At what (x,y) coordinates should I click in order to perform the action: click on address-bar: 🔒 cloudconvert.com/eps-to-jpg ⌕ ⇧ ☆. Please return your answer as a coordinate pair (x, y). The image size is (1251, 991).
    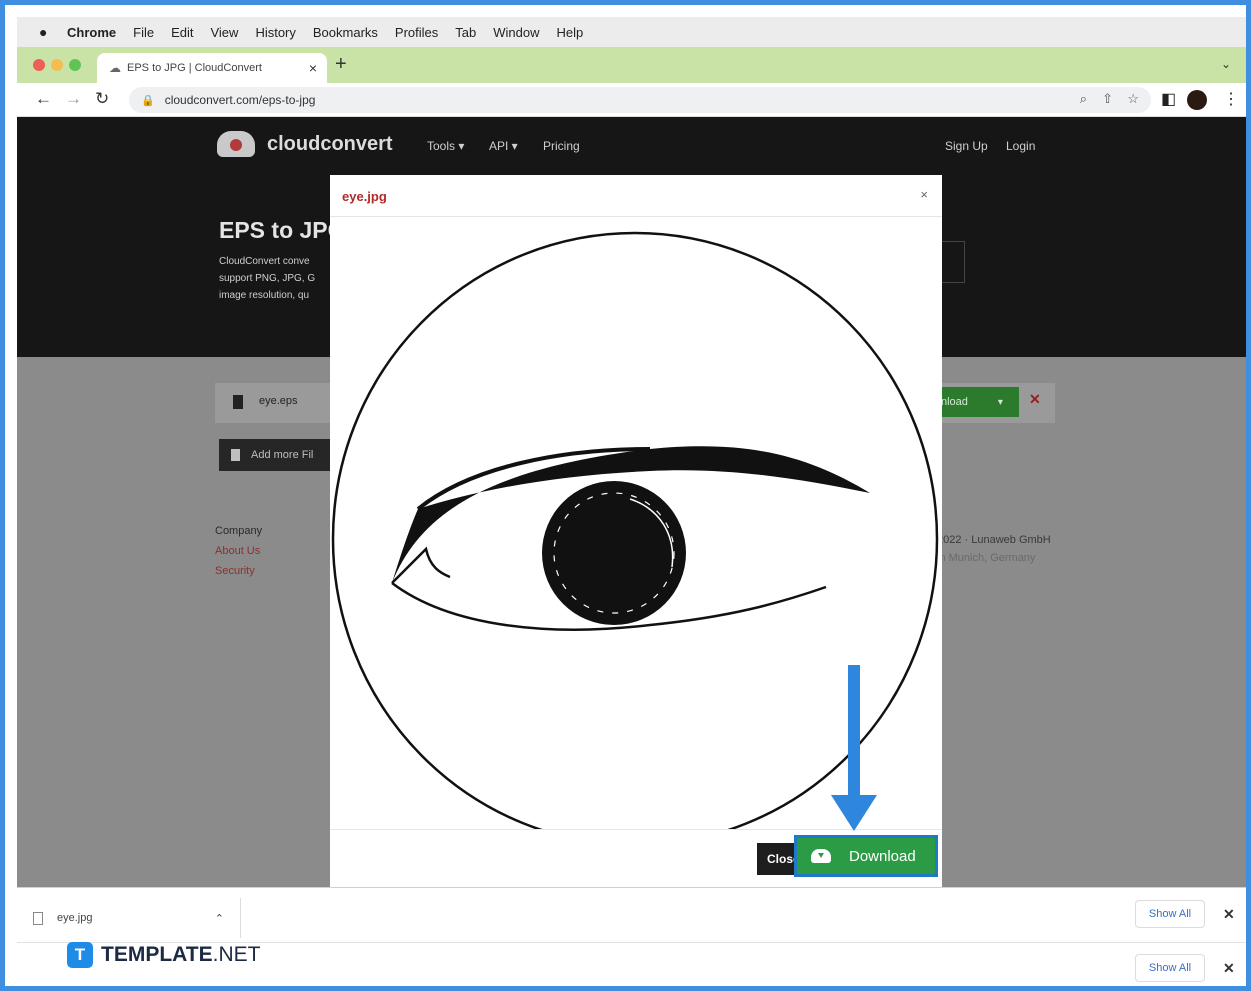
    Looking at the image, I should click on (640, 100).